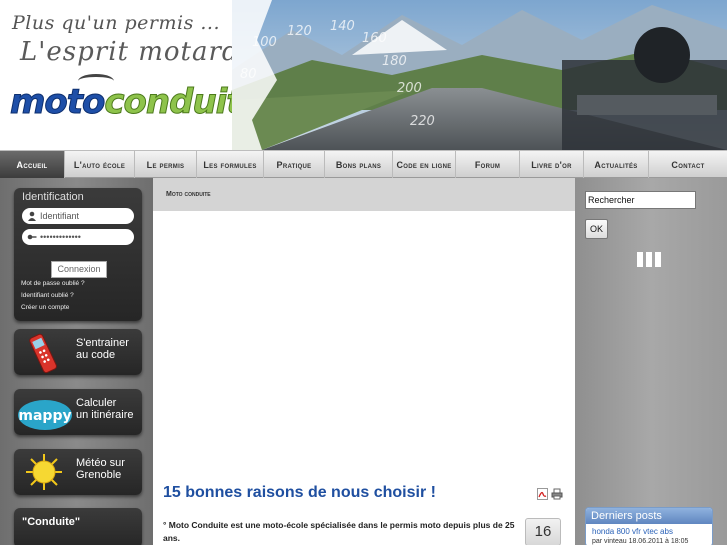 Image resolution: width=727 pixels, height=545 pixels. I want to click on mappy-logo-icon: mappy, so click(45, 415).